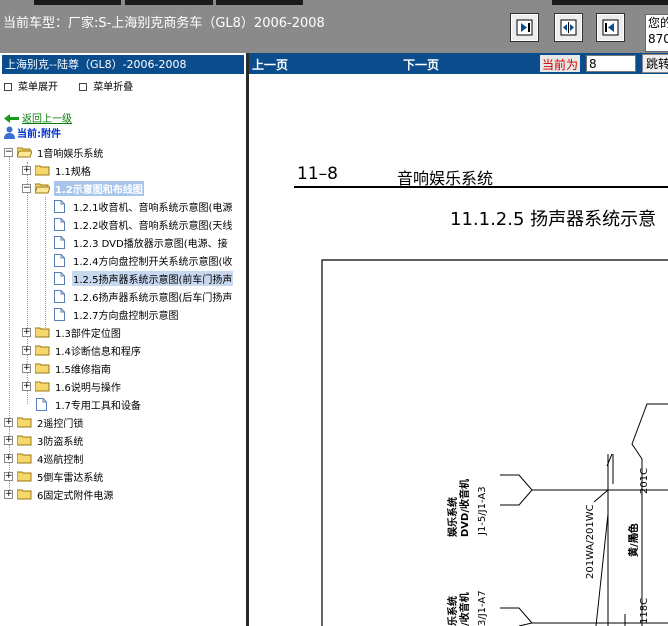  What do you see at coordinates (60, 460) in the screenshot?
I see `tree-item-label: 4巡航控制` at bounding box center [60, 460].